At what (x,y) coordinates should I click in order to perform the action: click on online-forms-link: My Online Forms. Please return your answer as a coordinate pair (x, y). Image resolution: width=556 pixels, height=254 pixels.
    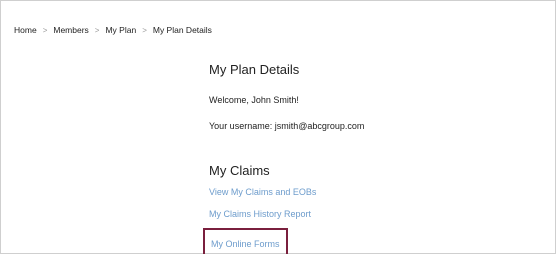
    Looking at the image, I should click on (245, 244).